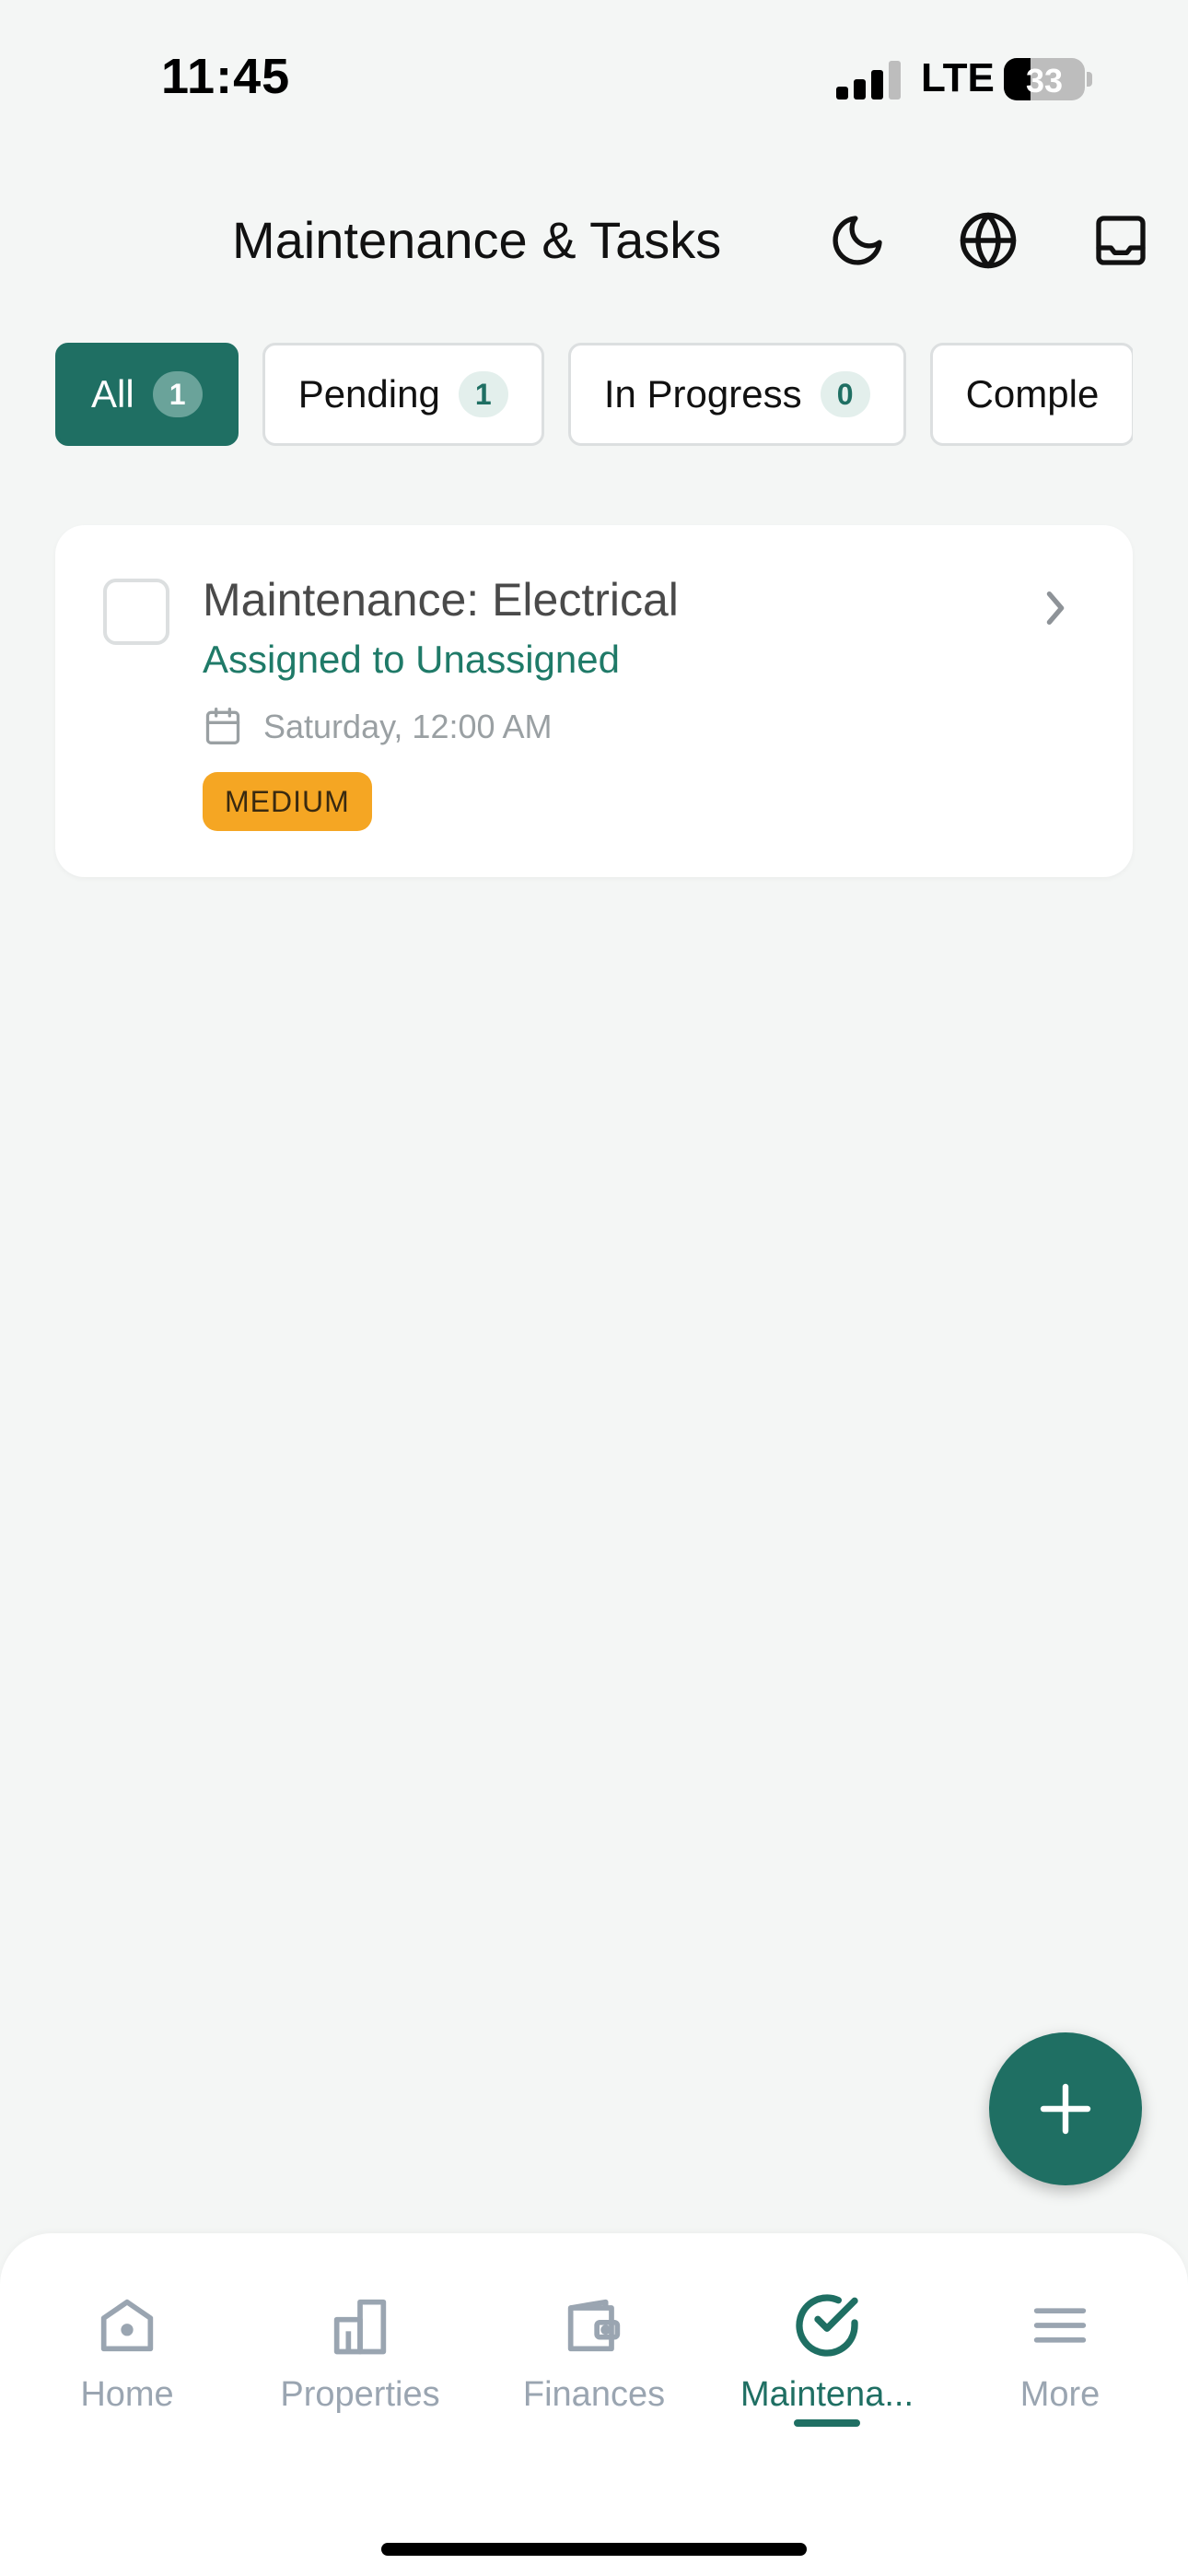 This screenshot has height=2576, width=1188. What do you see at coordinates (1060, 2325) in the screenshot?
I see `menu-icon` at bounding box center [1060, 2325].